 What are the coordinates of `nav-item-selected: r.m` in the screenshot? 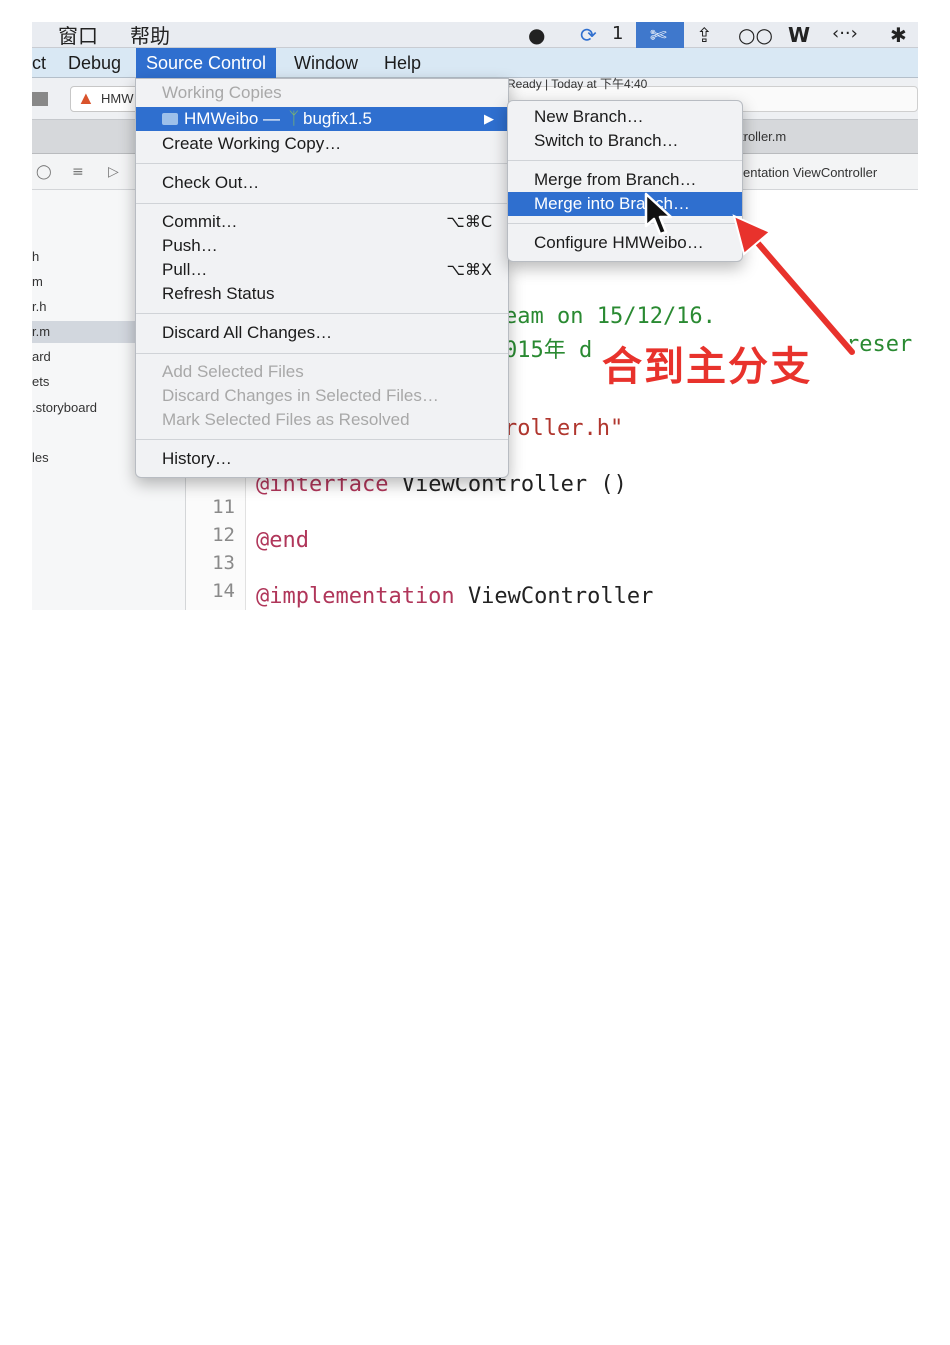 It's located at (87, 332).